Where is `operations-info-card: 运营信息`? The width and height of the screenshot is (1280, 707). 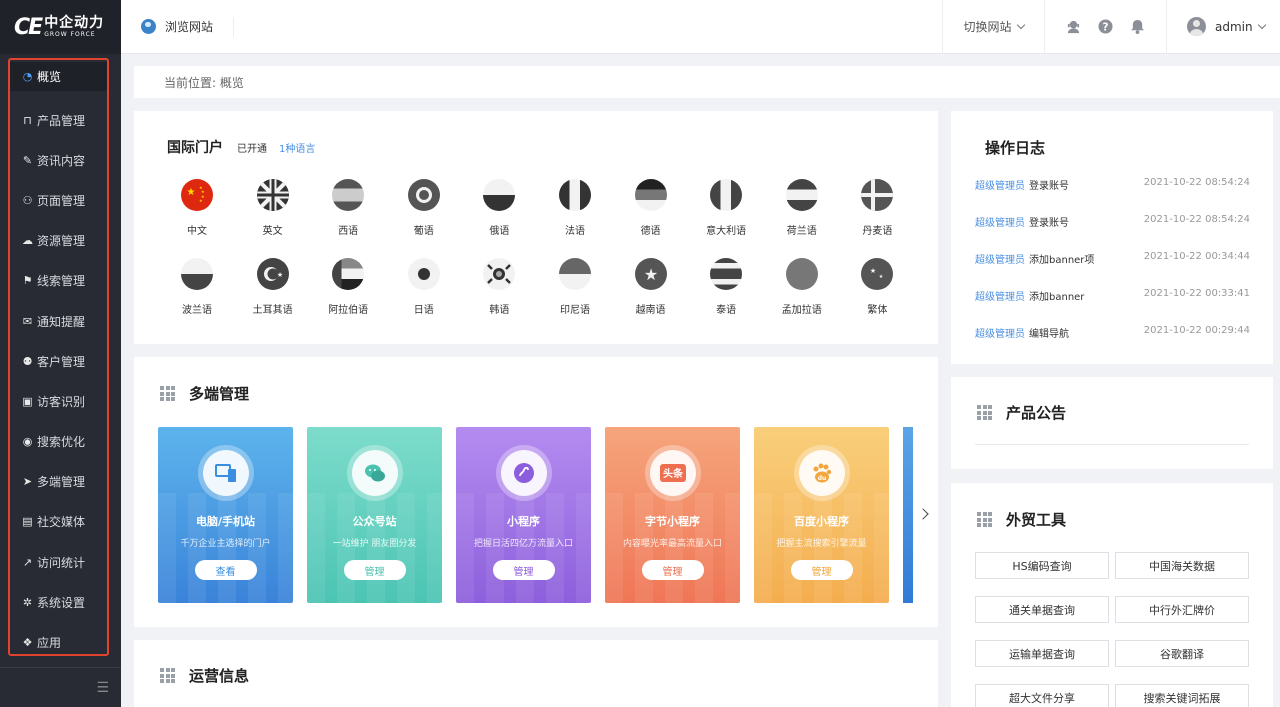
operations-info-card: 运营信息 is located at coordinates (536, 673).